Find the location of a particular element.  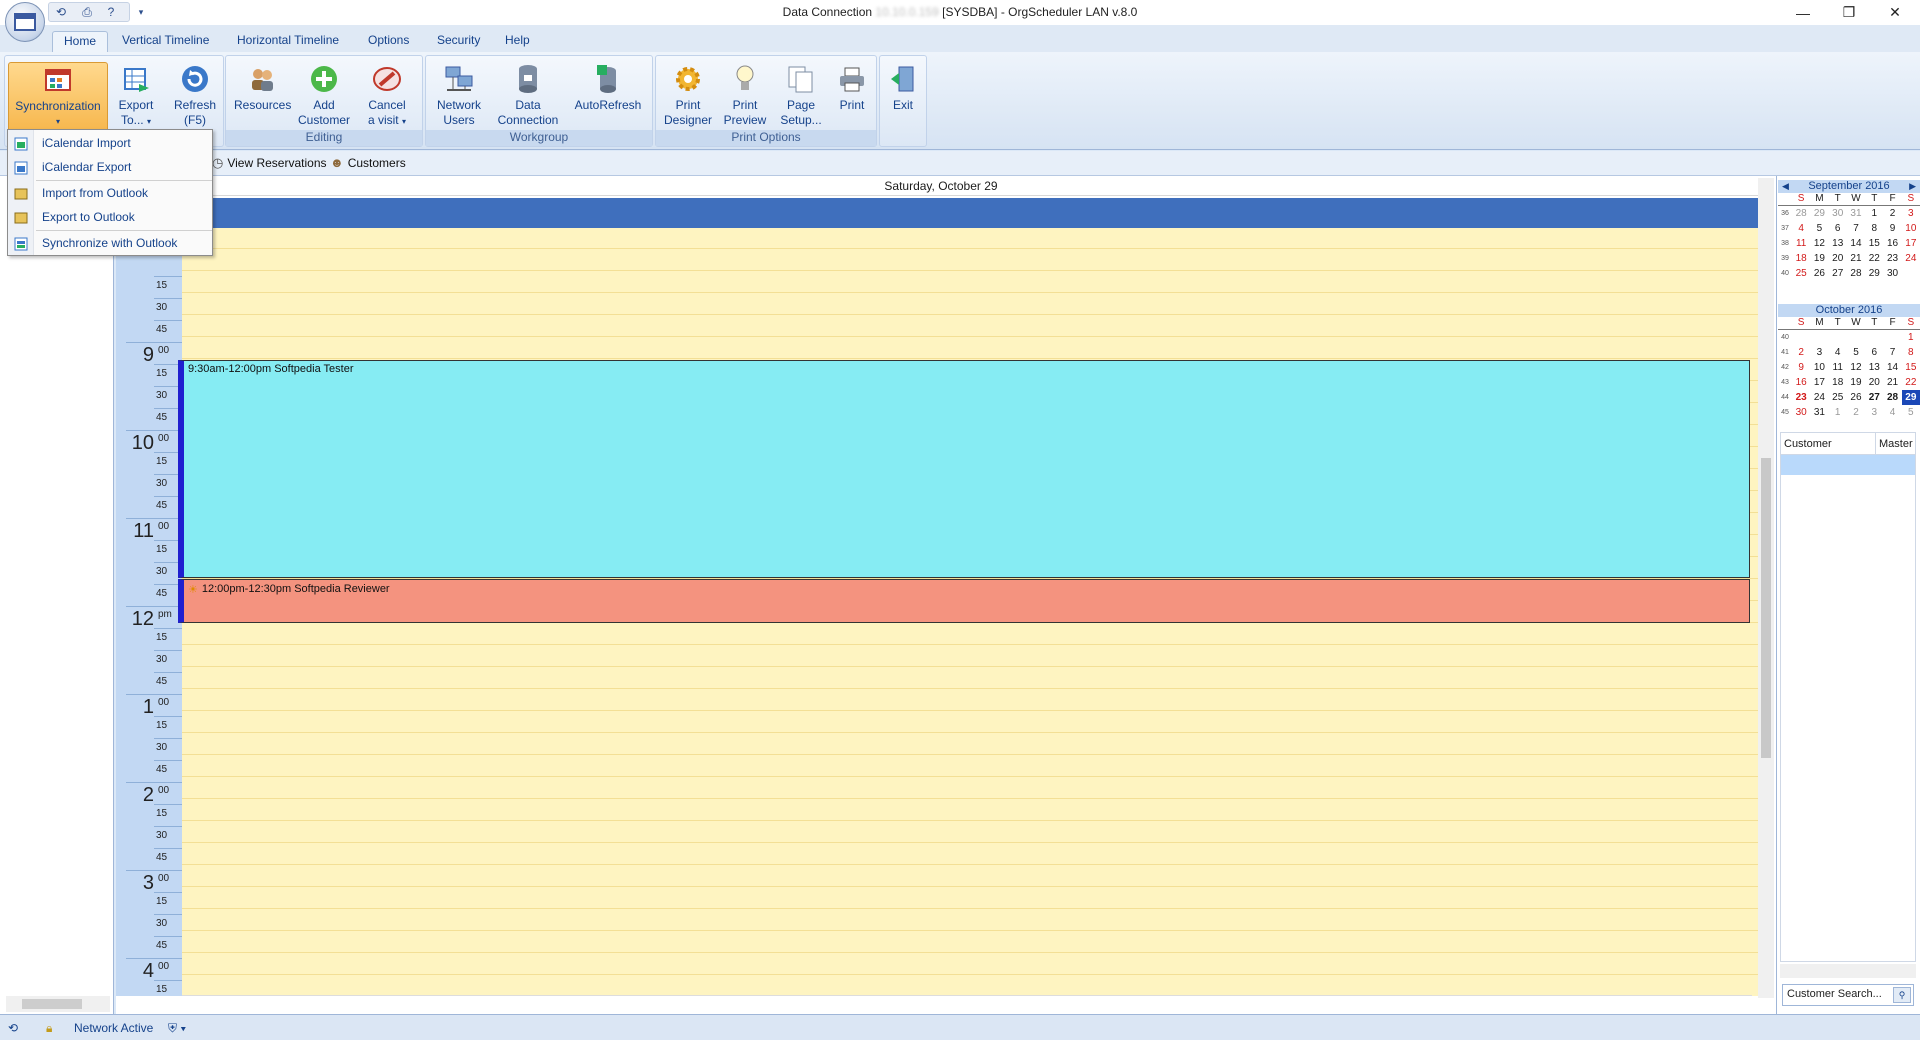

binoculars-icon: ⚲ is located at coordinates (1902, 995).